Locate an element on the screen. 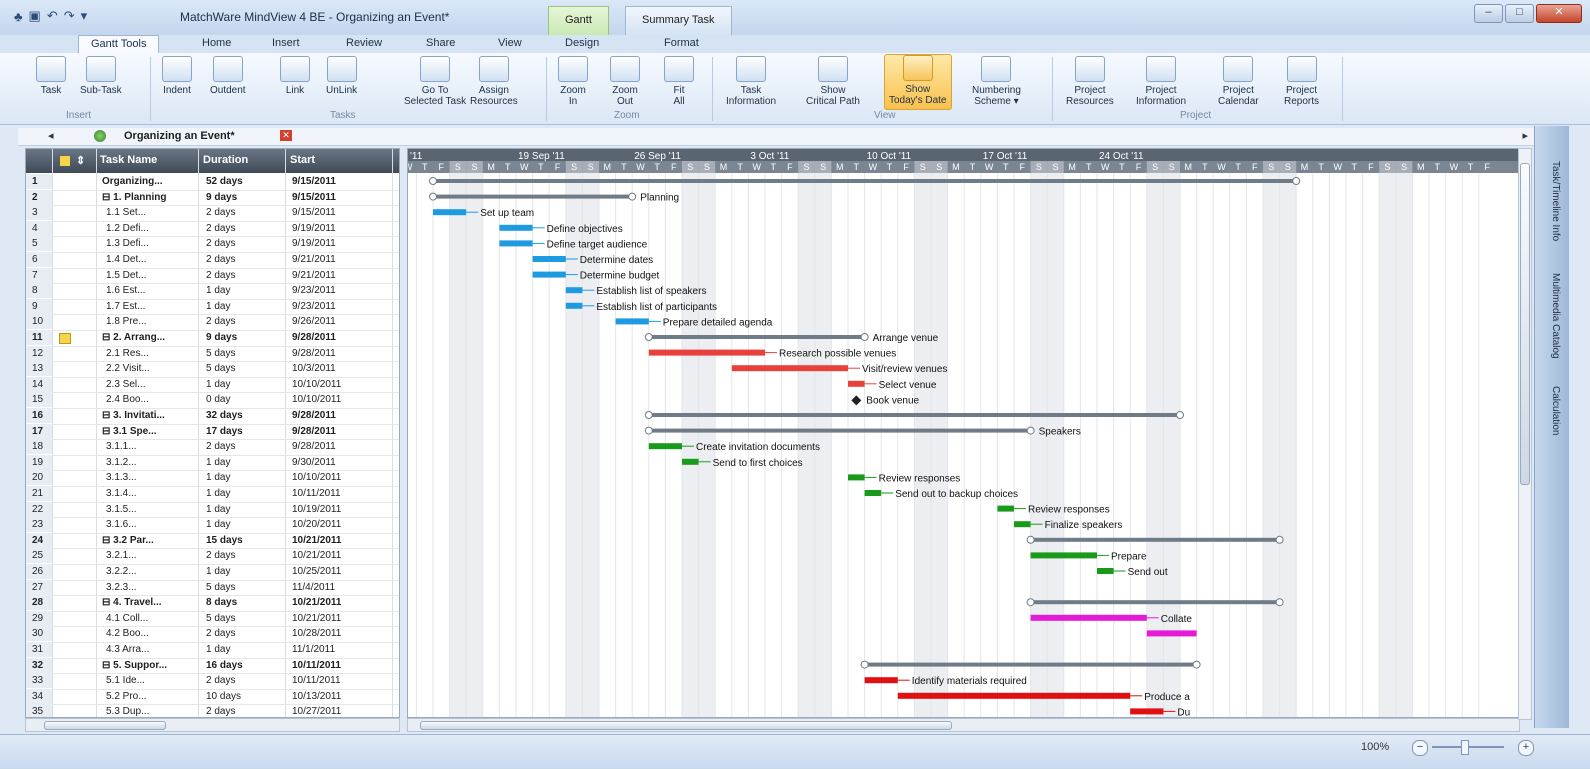  redo-icon: ↷ is located at coordinates (69, 16).